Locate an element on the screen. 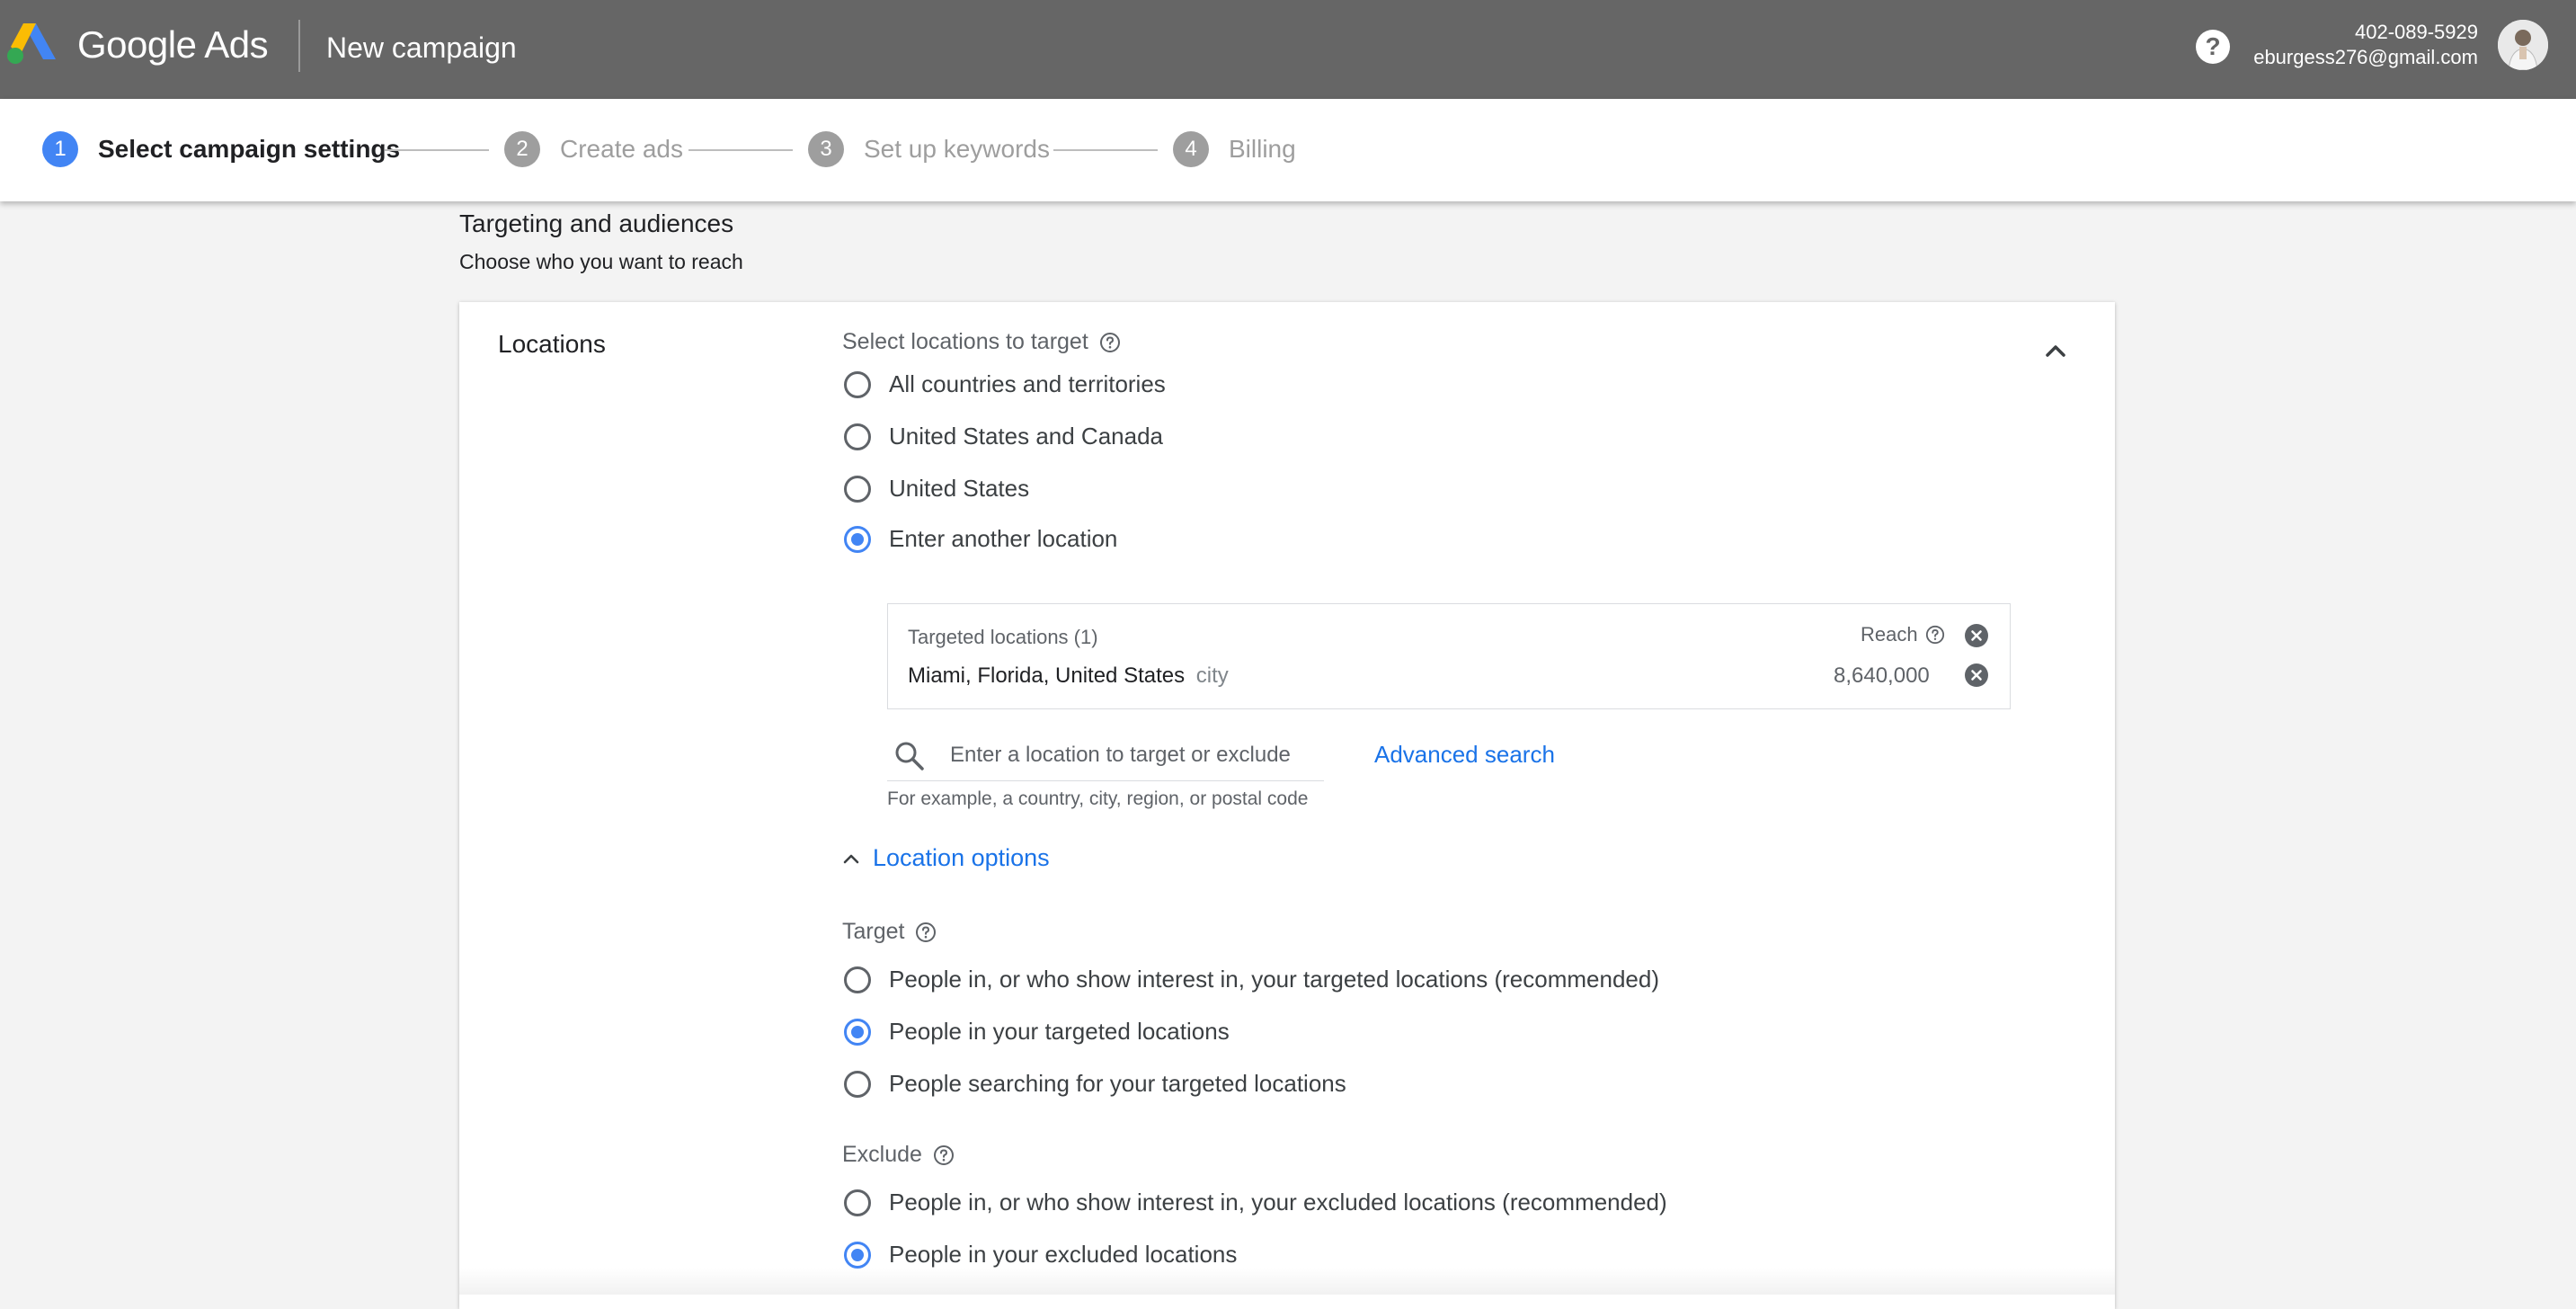 Image resolution: width=2576 pixels, height=1309 pixels. select-locations-text: Select locations to target is located at coordinates (965, 342).